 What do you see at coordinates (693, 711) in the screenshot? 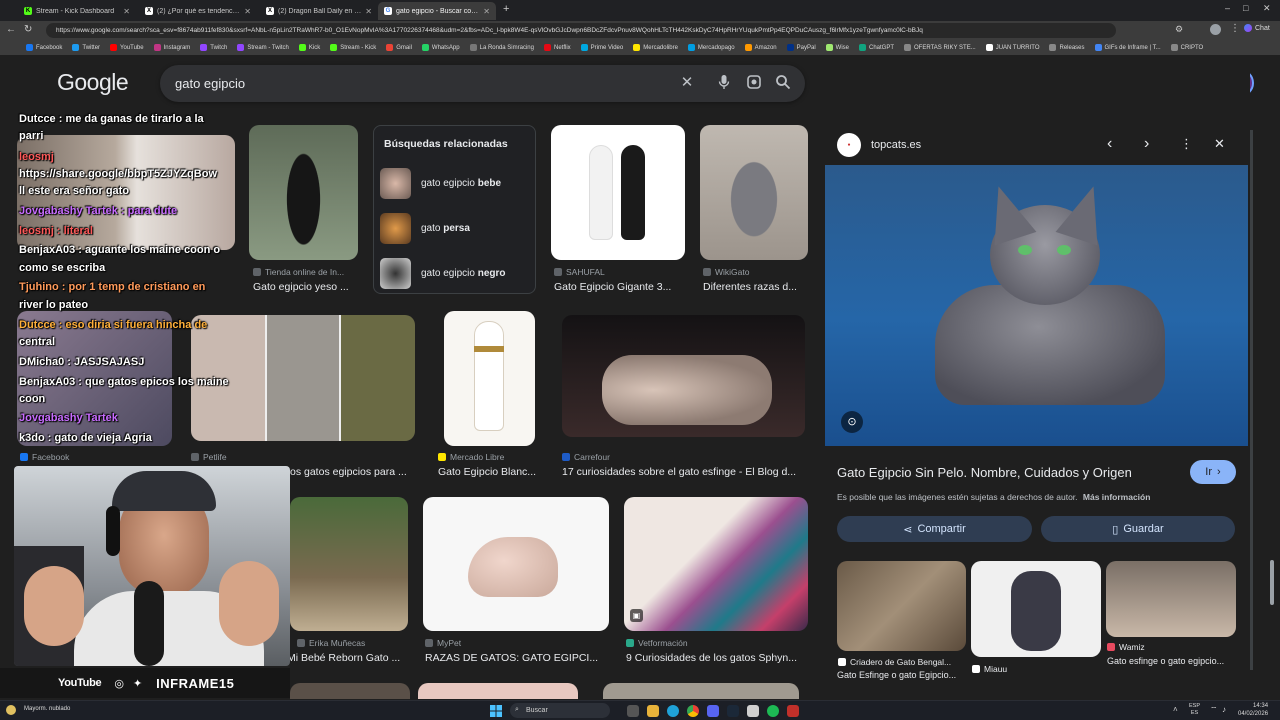
I see `chrome-icon` at bounding box center [693, 711].